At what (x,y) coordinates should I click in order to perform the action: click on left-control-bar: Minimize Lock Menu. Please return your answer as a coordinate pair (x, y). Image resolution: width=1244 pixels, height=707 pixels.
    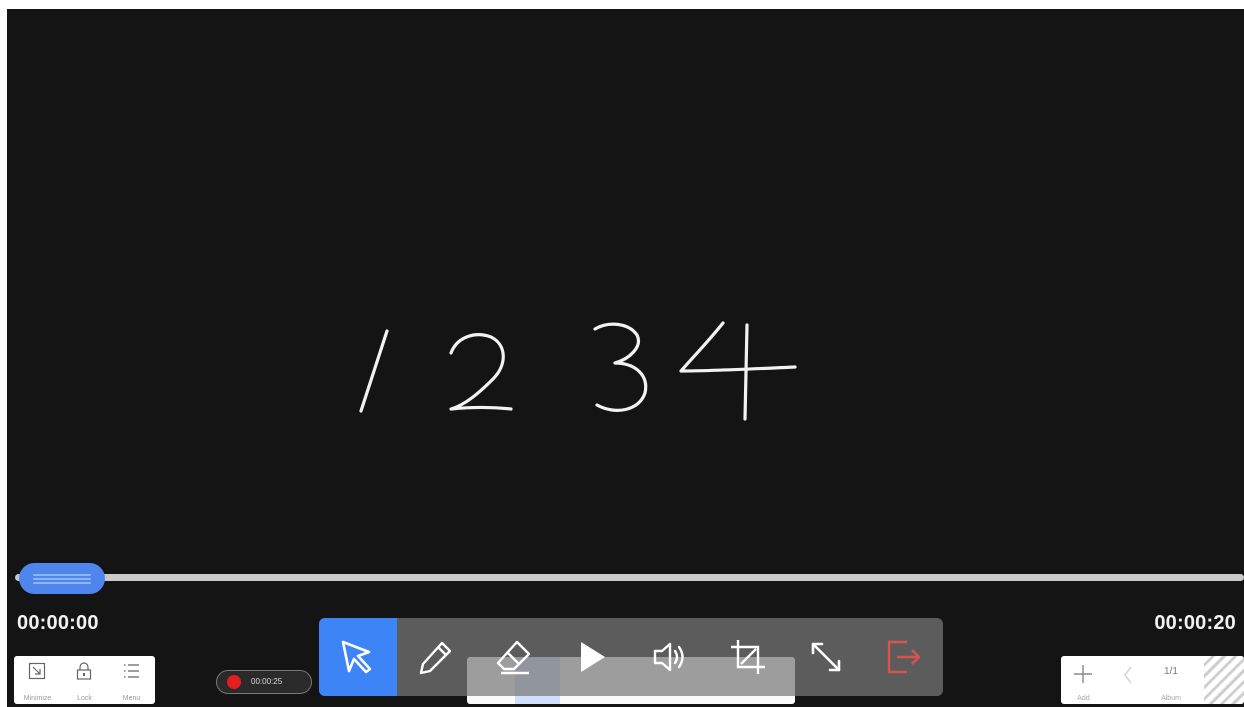
    Looking at the image, I should click on (84, 680).